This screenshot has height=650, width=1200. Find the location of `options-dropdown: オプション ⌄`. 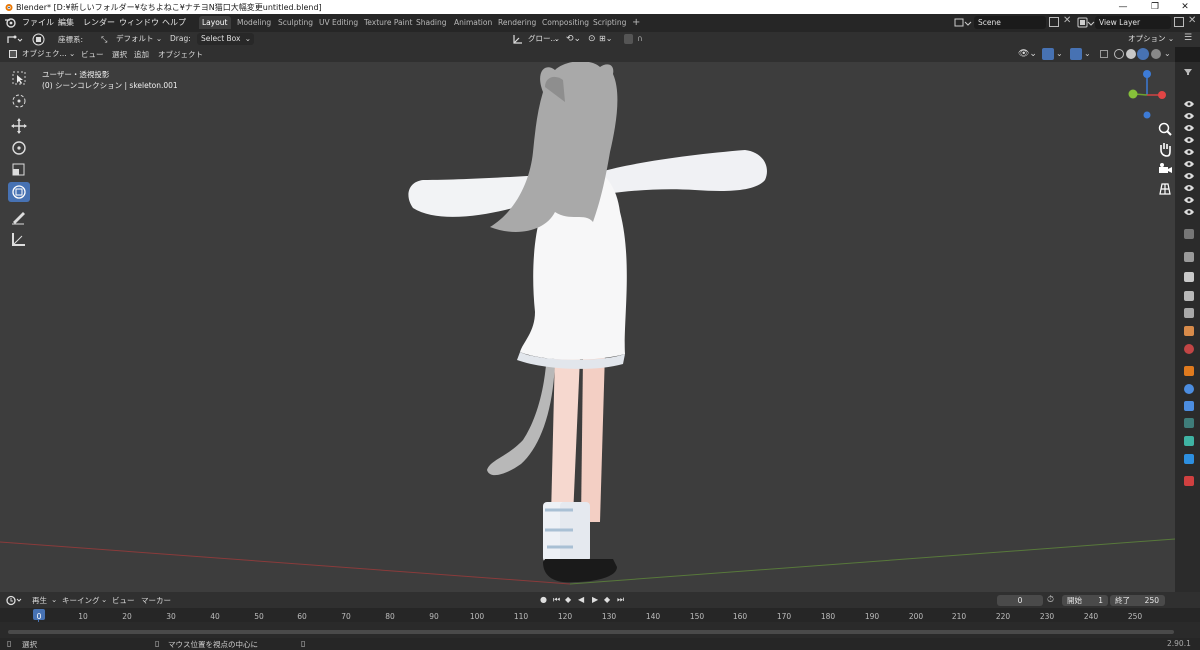

options-dropdown: オプション ⌄ is located at coordinates (1149, 39).